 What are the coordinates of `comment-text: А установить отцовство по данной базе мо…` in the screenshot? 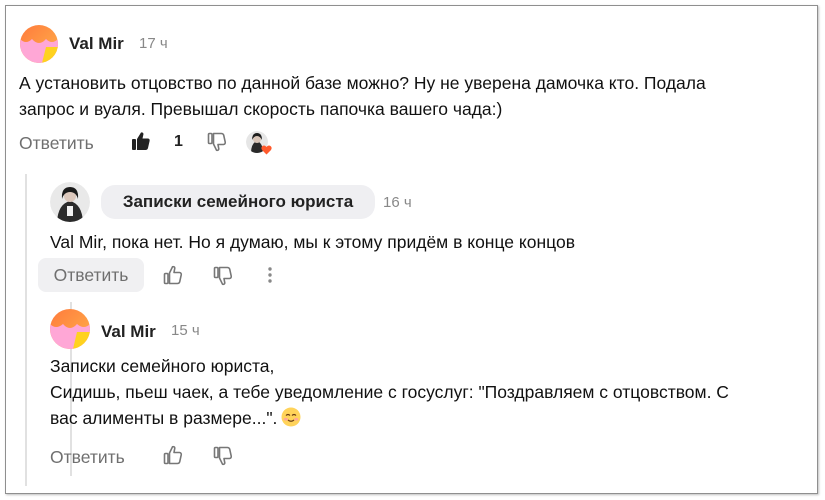 It's located at (414, 96).